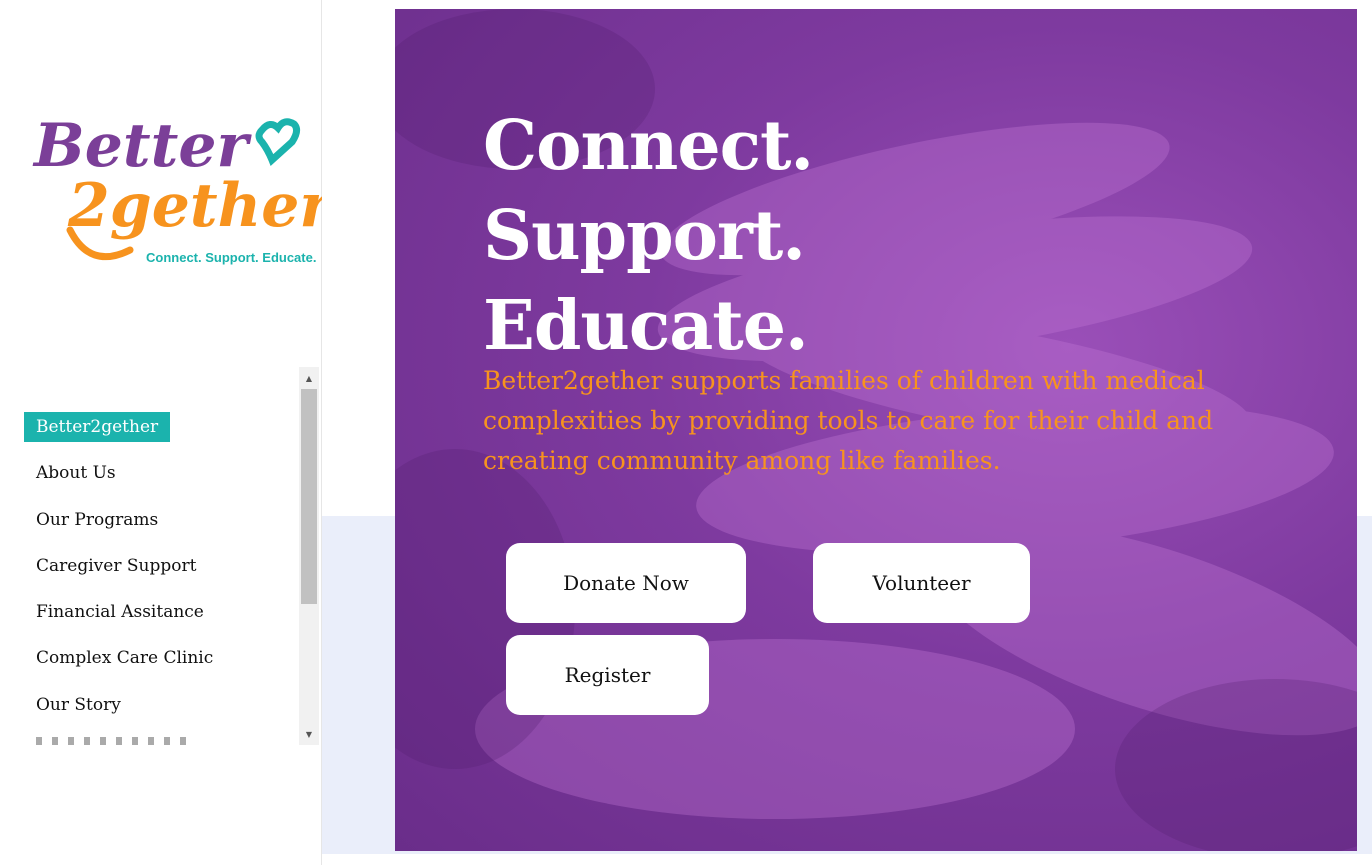 The height and width of the screenshot is (865, 1372). I want to click on hero-headline: Connect. Support. Educate., so click(648, 236).